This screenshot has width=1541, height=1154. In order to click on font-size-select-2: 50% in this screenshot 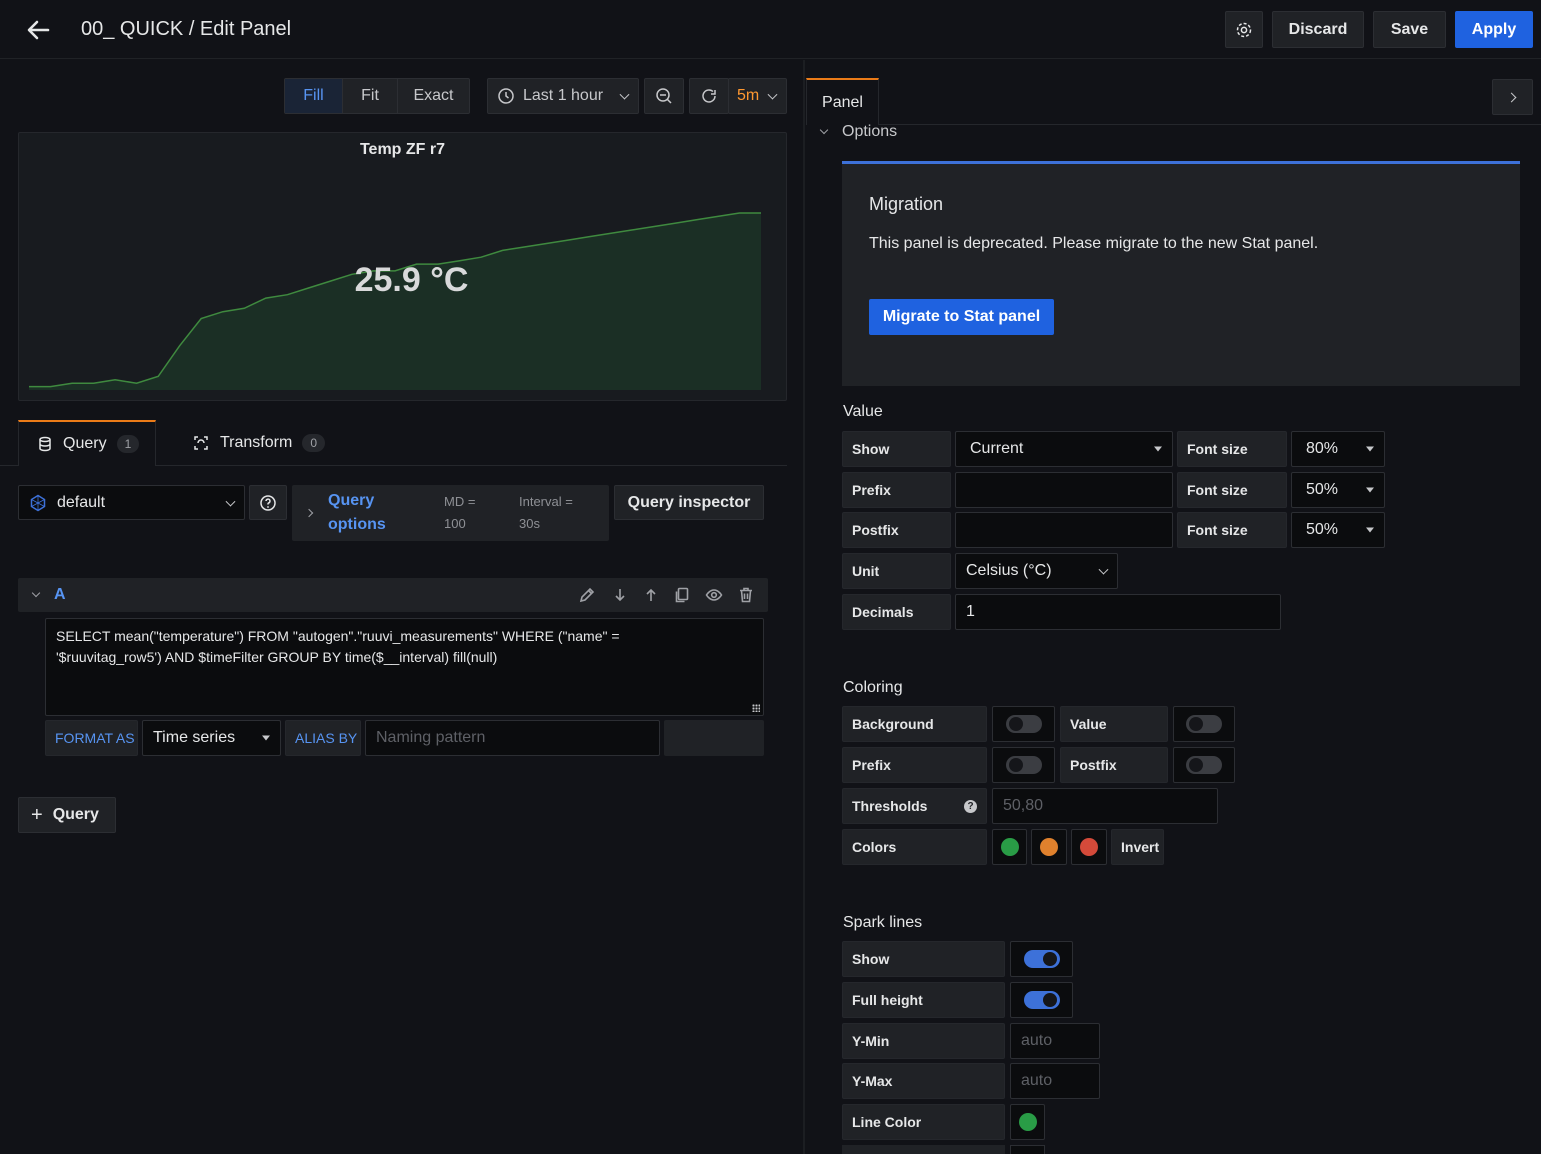, I will do `click(1338, 490)`.